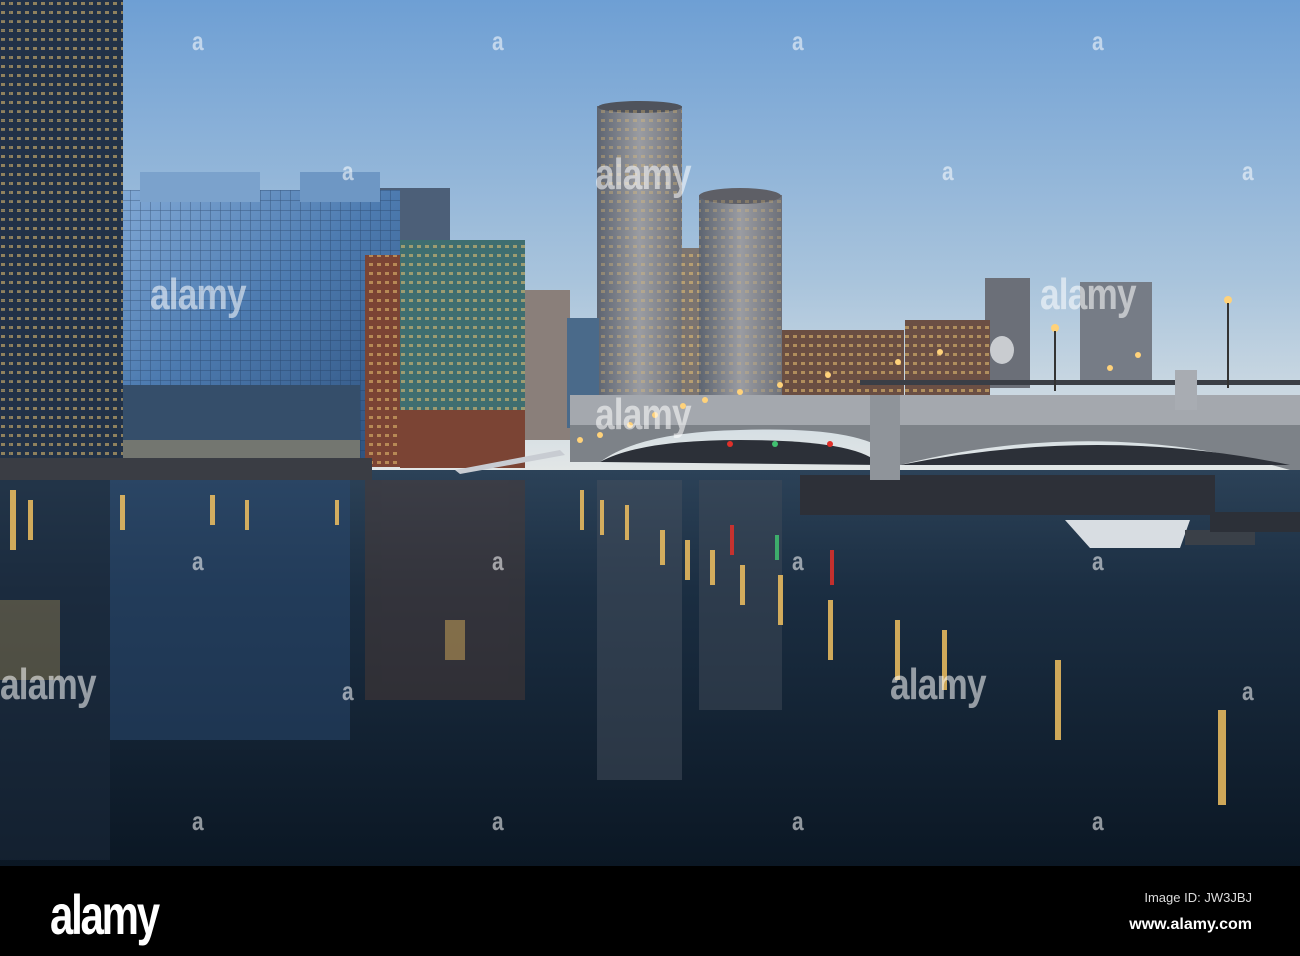 The height and width of the screenshot is (956, 1300). I want to click on pier, so click(1007, 495).